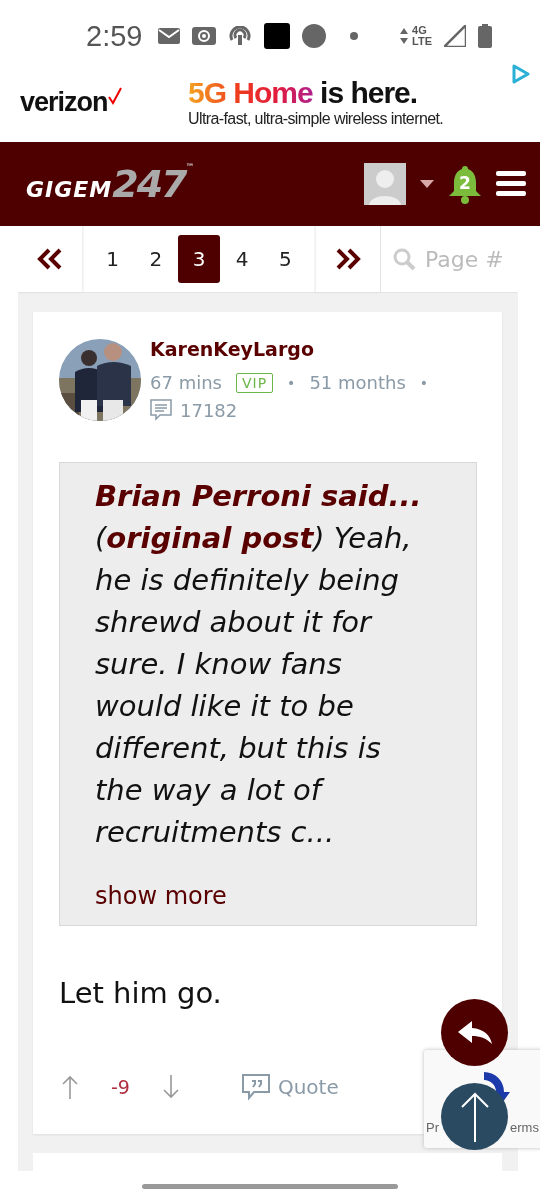 The height and width of the screenshot is (1200, 540). Describe the element at coordinates (110, 184) in the screenshot. I see `site-logo: GIGEM247$^{™}$` at that location.